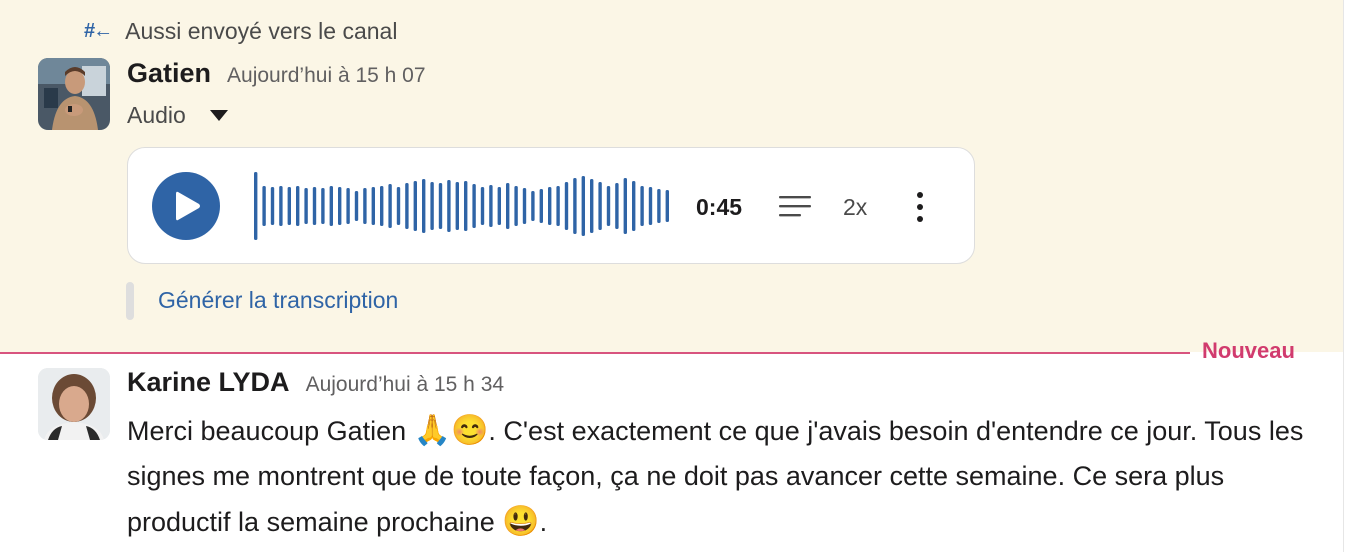  What do you see at coordinates (595, 353) in the screenshot?
I see `new-messages-divider` at bounding box center [595, 353].